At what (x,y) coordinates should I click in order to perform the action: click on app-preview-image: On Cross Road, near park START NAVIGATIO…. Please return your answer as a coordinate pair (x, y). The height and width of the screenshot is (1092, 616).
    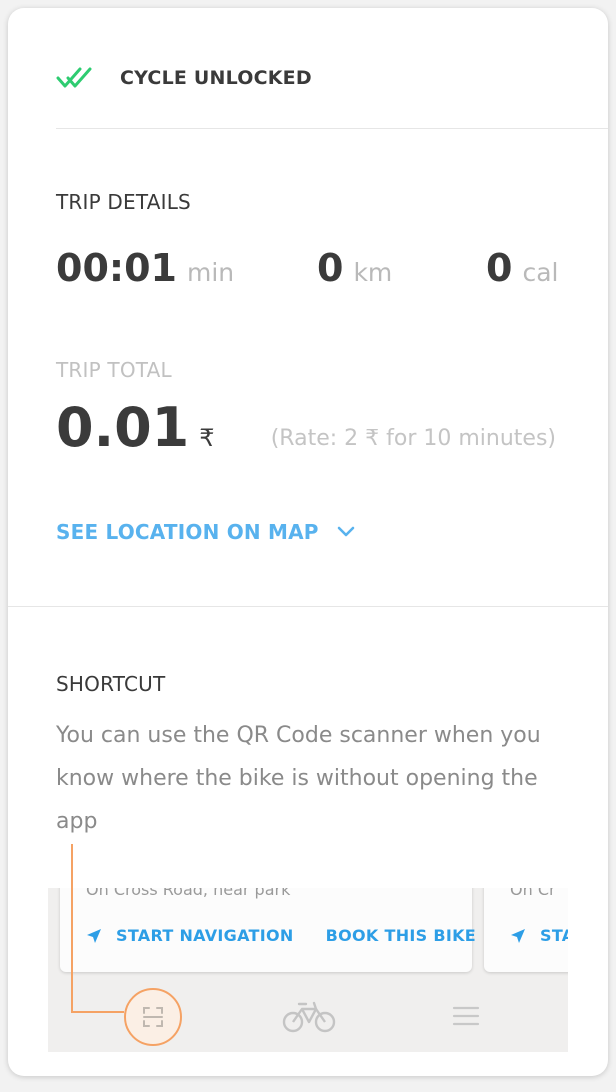
    Looking at the image, I should click on (308, 970).